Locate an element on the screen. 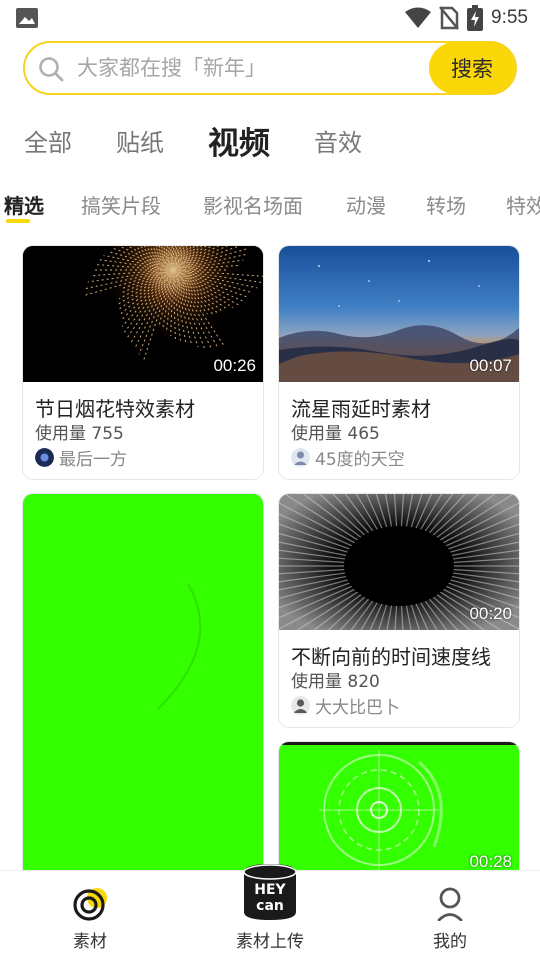  photo-icon is located at coordinates (27, 18).